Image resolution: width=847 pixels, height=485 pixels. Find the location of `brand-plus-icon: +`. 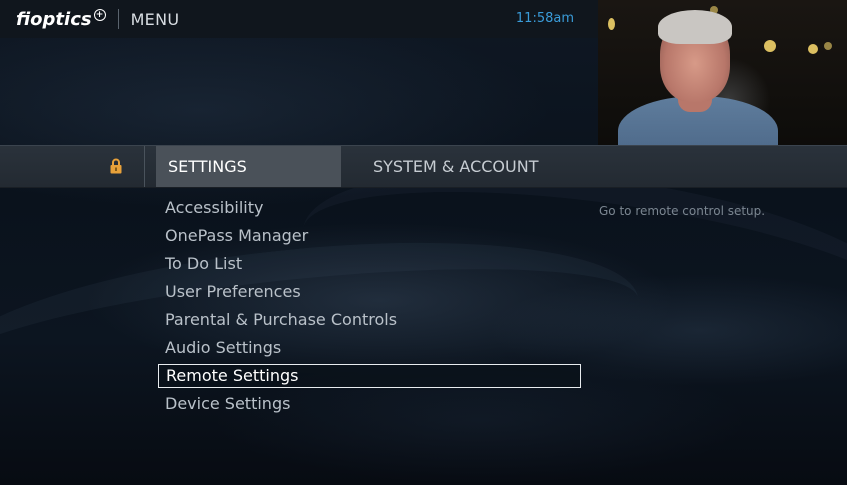

brand-plus-icon: + is located at coordinates (99, 15).